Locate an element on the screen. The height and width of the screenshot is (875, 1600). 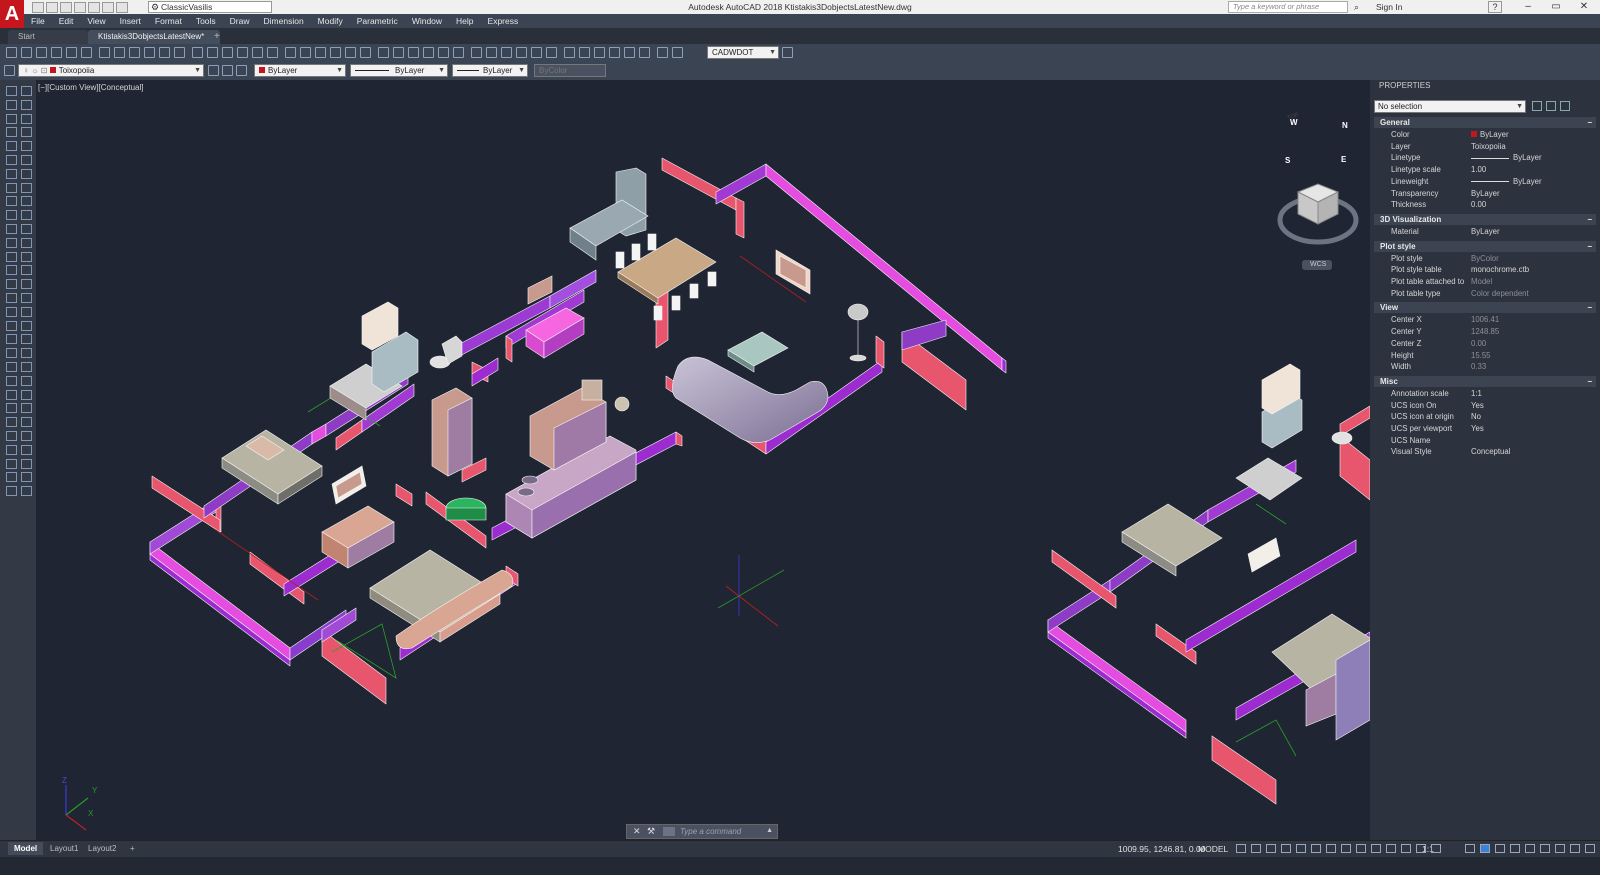
tool-39-icon is located at coordinates (614, 52).